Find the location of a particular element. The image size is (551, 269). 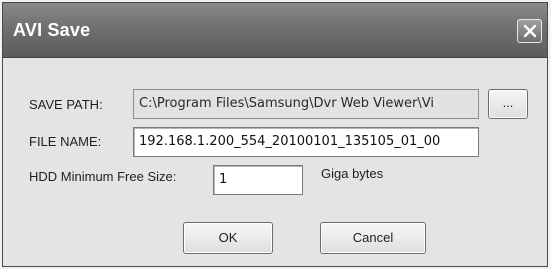

file-name-input: 192.168.1.200_554_20100101_135105_01_00 is located at coordinates (306, 142).